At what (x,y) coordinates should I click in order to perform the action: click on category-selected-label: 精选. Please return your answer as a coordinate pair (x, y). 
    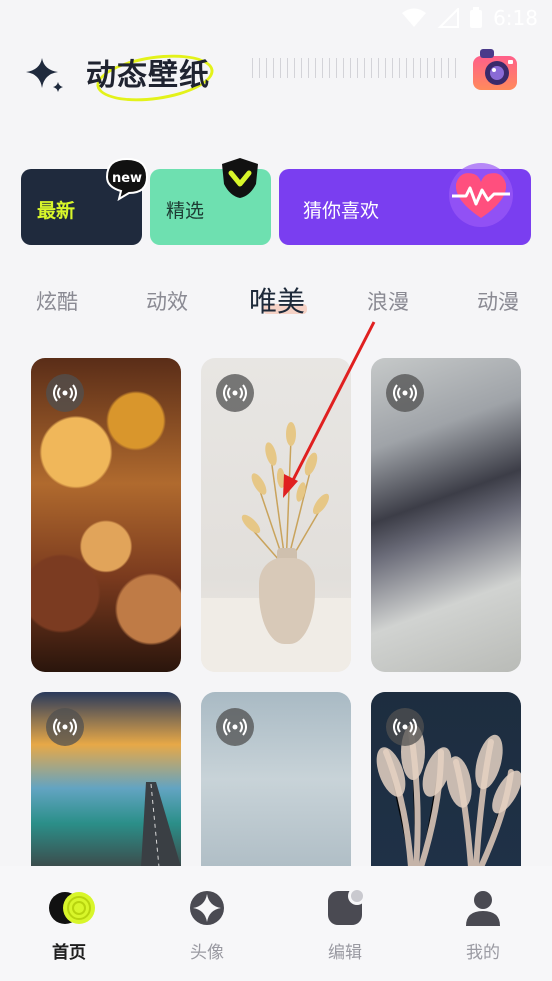
    Looking at the image, I should click on (185, 211).